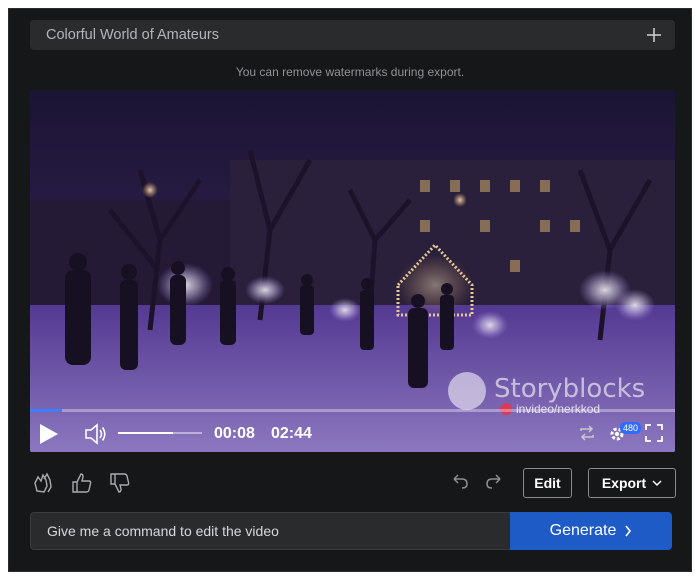 This screenshot has height=580, width=700. Describe the element at coordinates (350, 72) in the screenshot. I see `watermark-notice: You can remove watermarks during export.` at that location.